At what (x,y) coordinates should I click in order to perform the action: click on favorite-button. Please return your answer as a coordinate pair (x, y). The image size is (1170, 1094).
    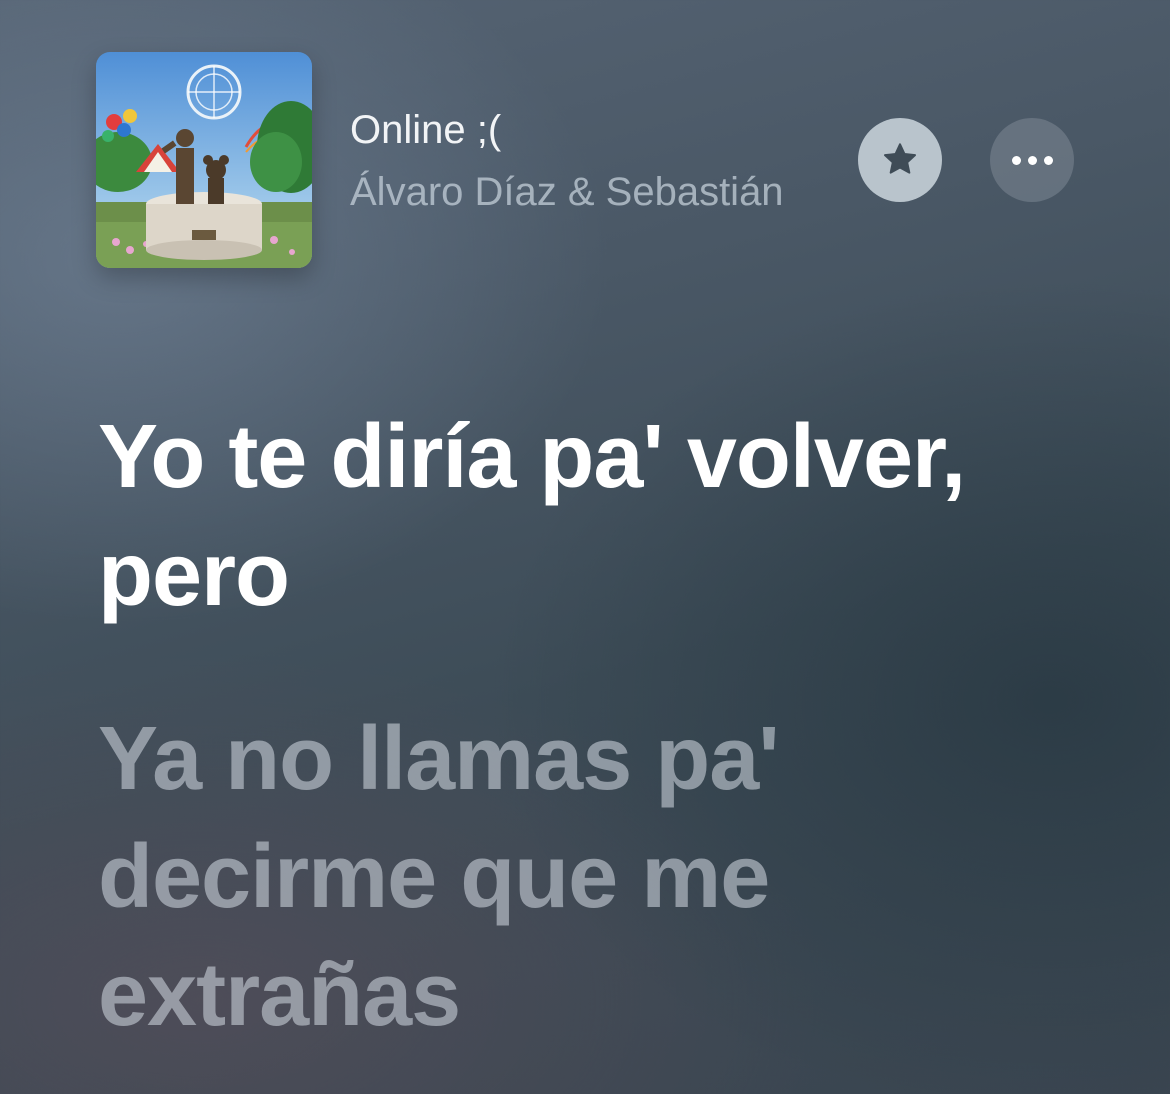
    Looking at the image, I should click on (900, 160).